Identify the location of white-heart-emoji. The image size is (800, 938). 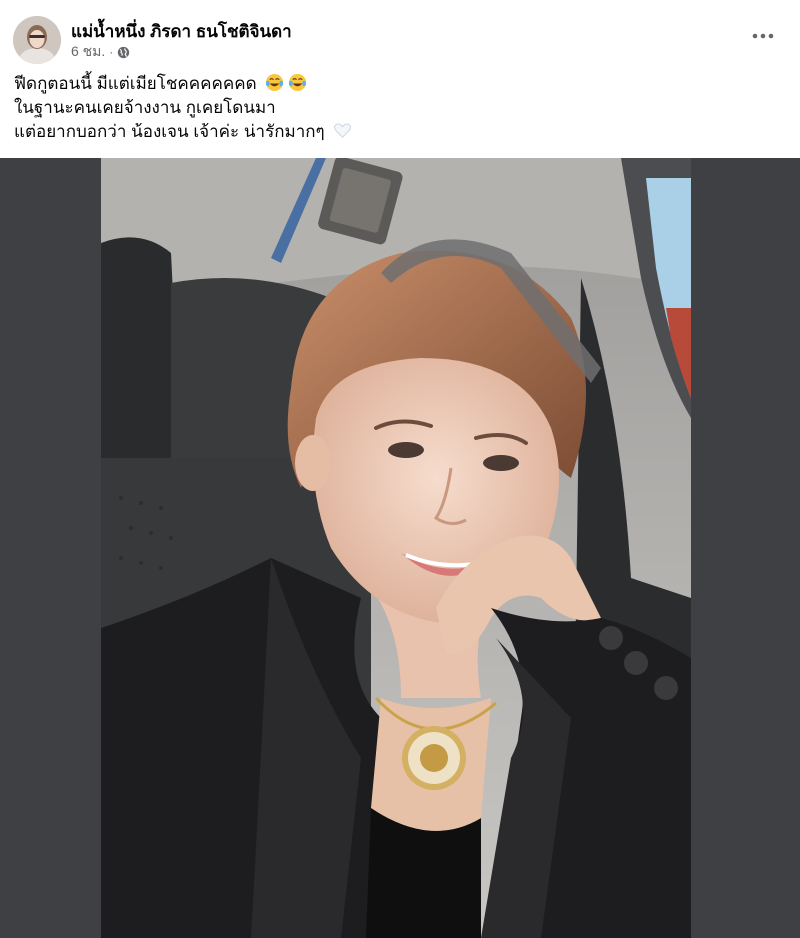
(343, 130).